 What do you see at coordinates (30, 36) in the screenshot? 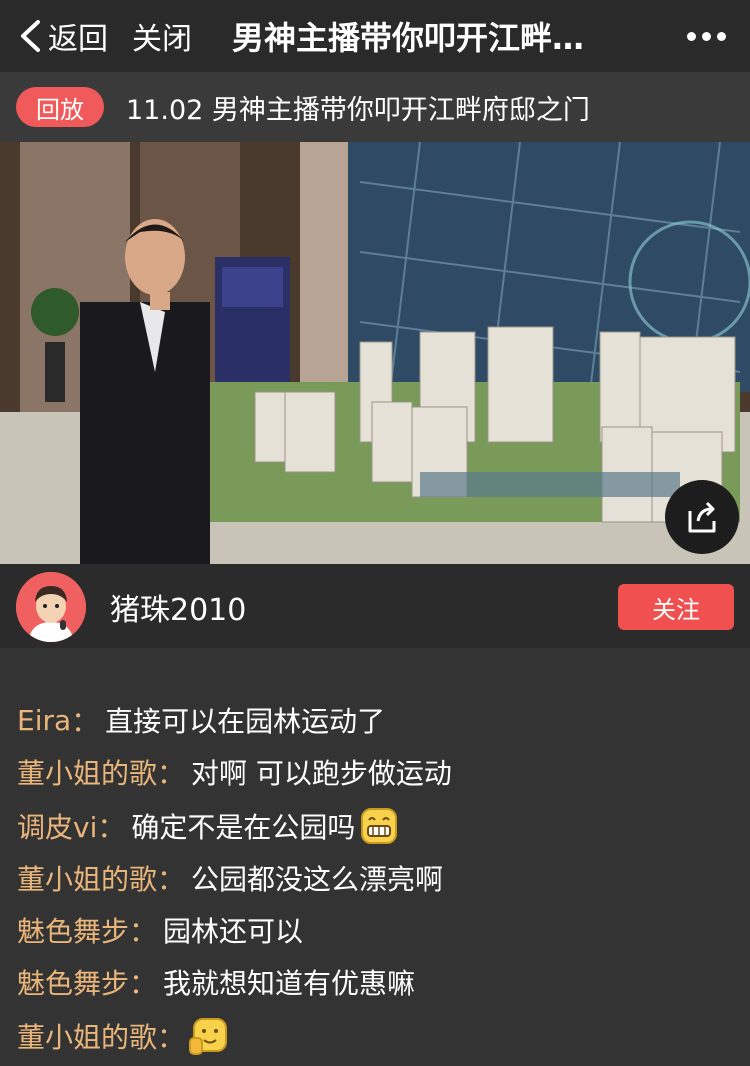
I see `chevron-left-icon` at bounding box center [30, 36].